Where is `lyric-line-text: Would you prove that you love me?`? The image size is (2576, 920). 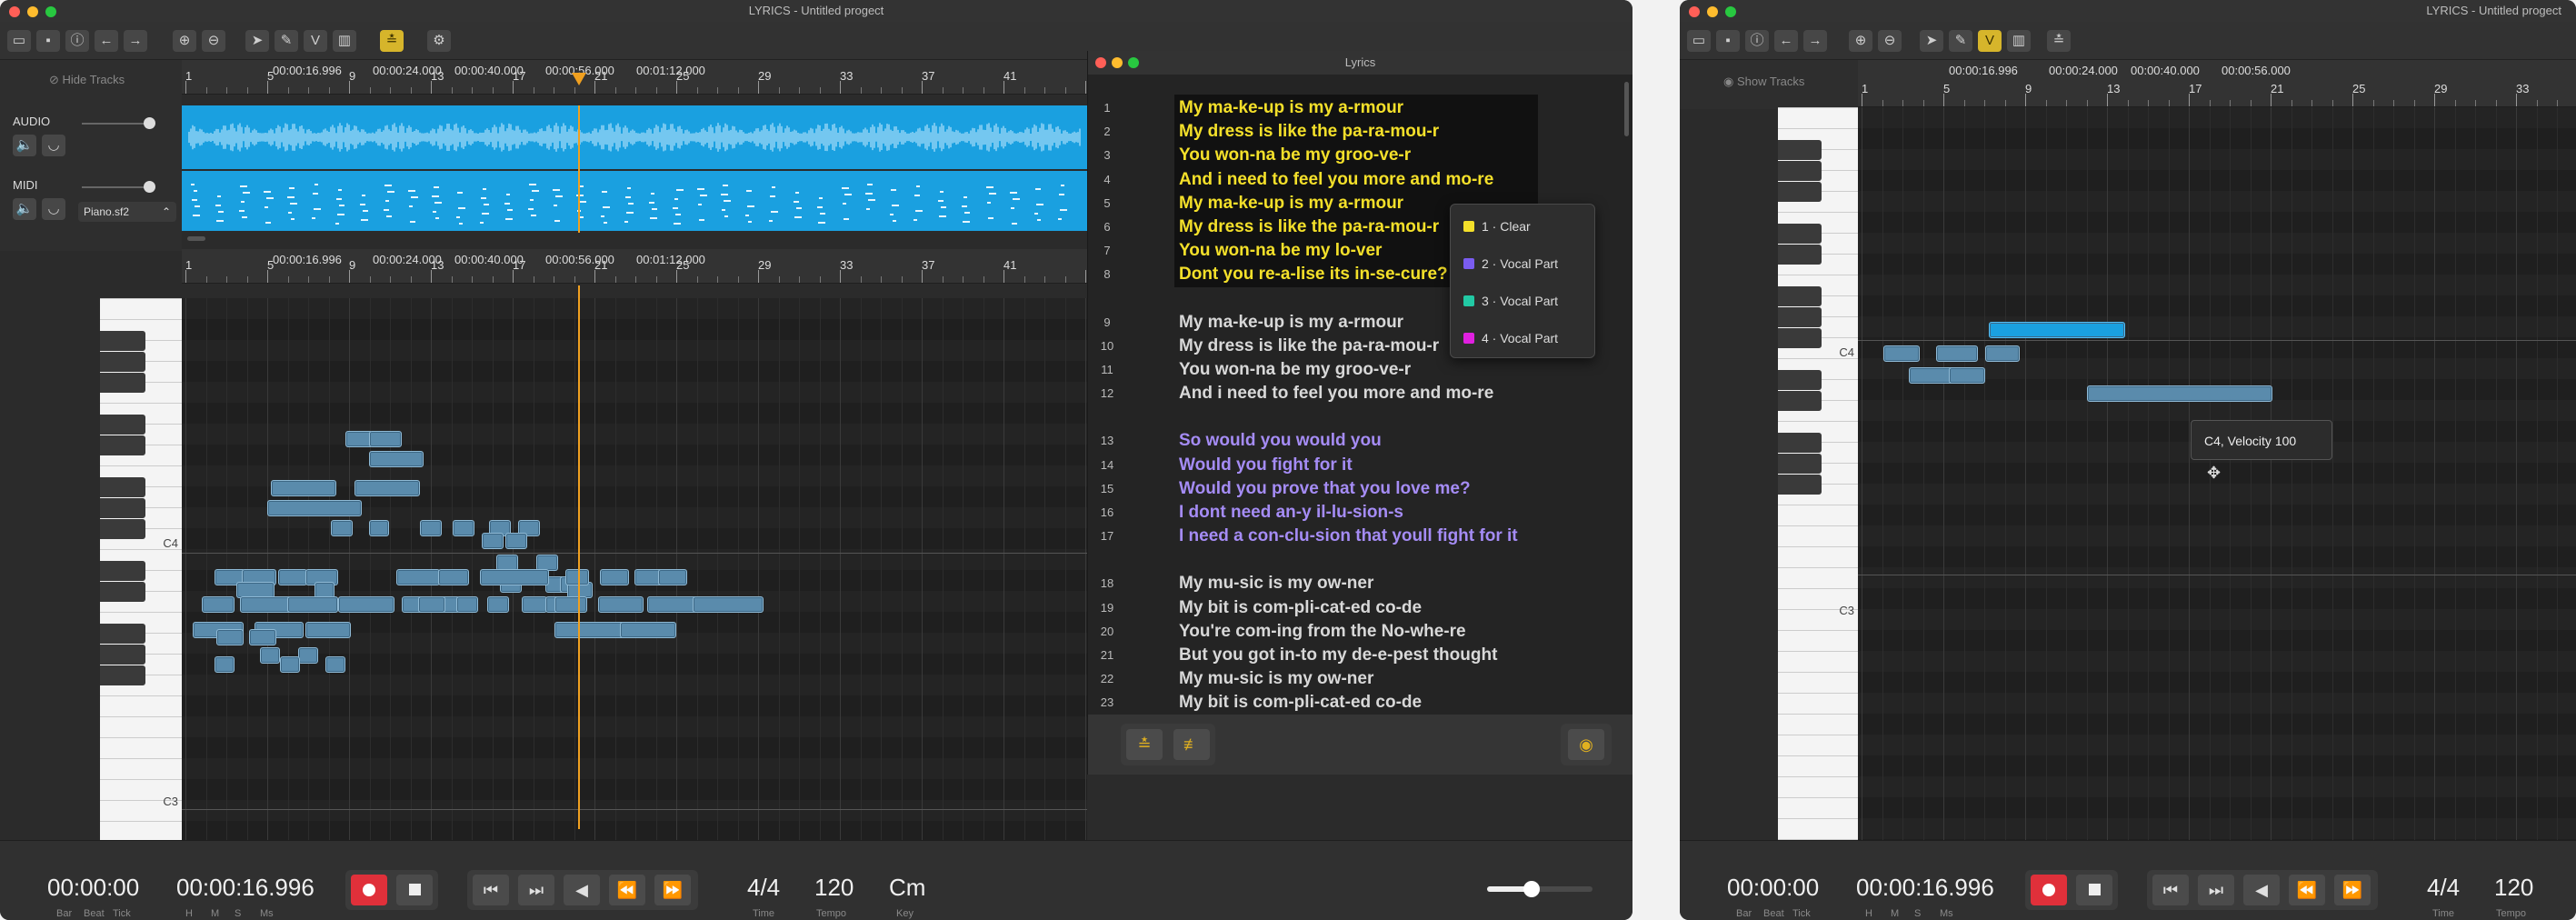 lyric-line-text: Would you prove that you love me? is located at coordinates (1325, 489).